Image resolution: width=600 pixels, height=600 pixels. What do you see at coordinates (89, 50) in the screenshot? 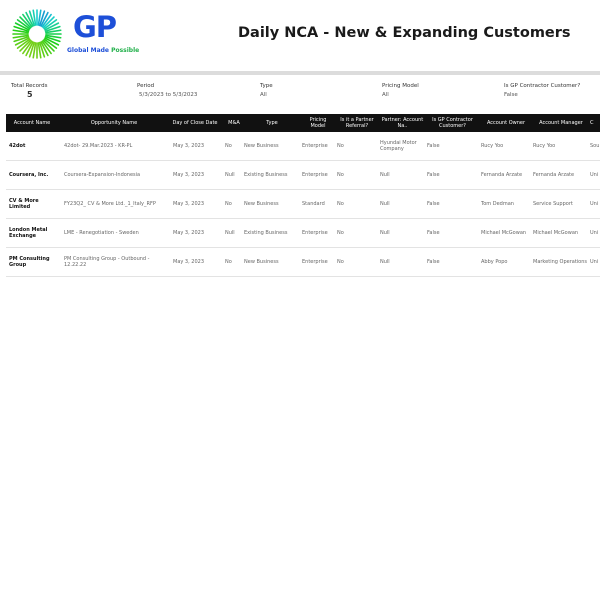
I see `logo-tagline-main: Global Made` at bounding box center [89, 50].